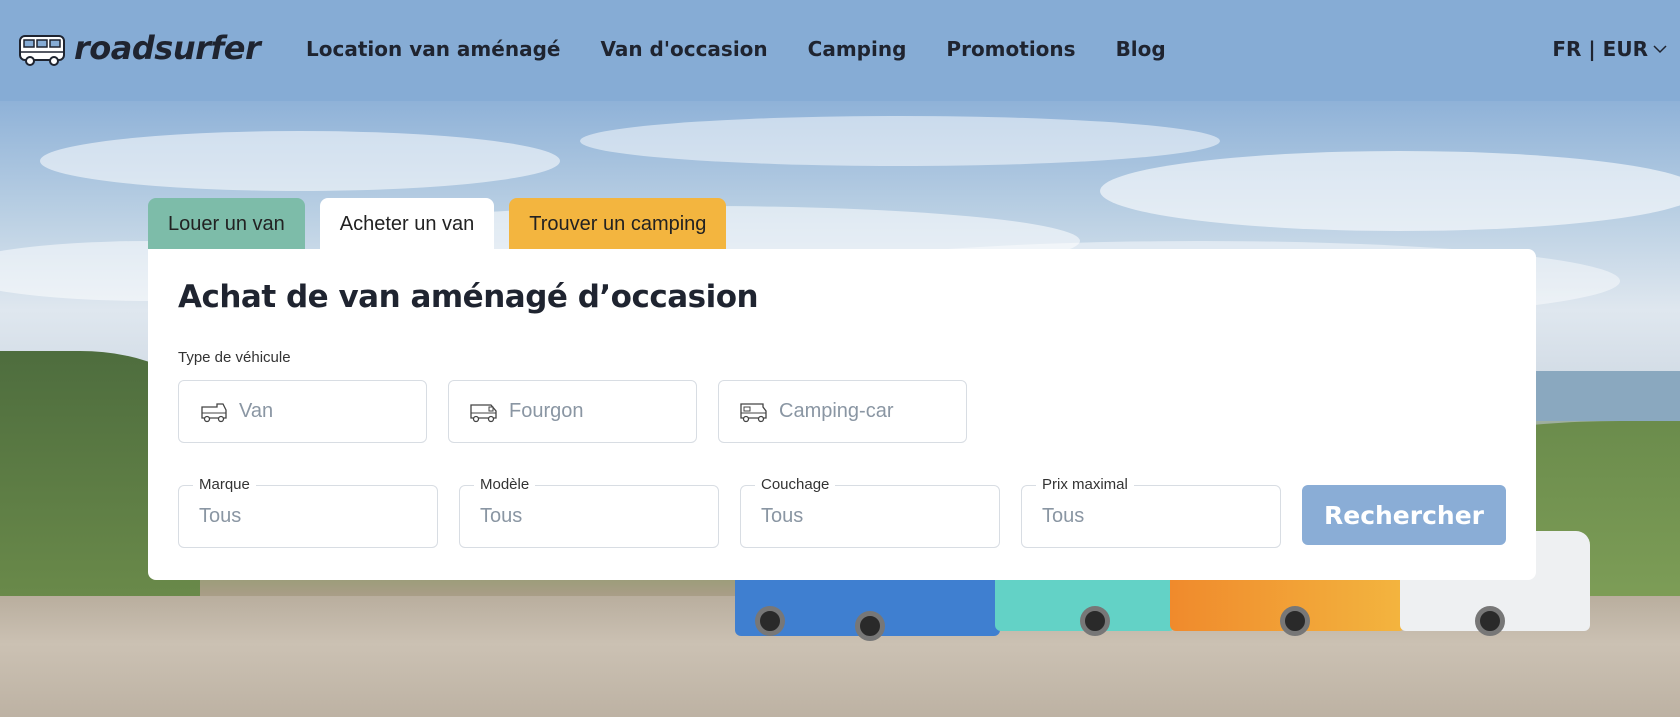  What do you see at coordinates (220, 516) in the screenshot?
I see `marque-value: Tous` at bounding box center [220, 516].